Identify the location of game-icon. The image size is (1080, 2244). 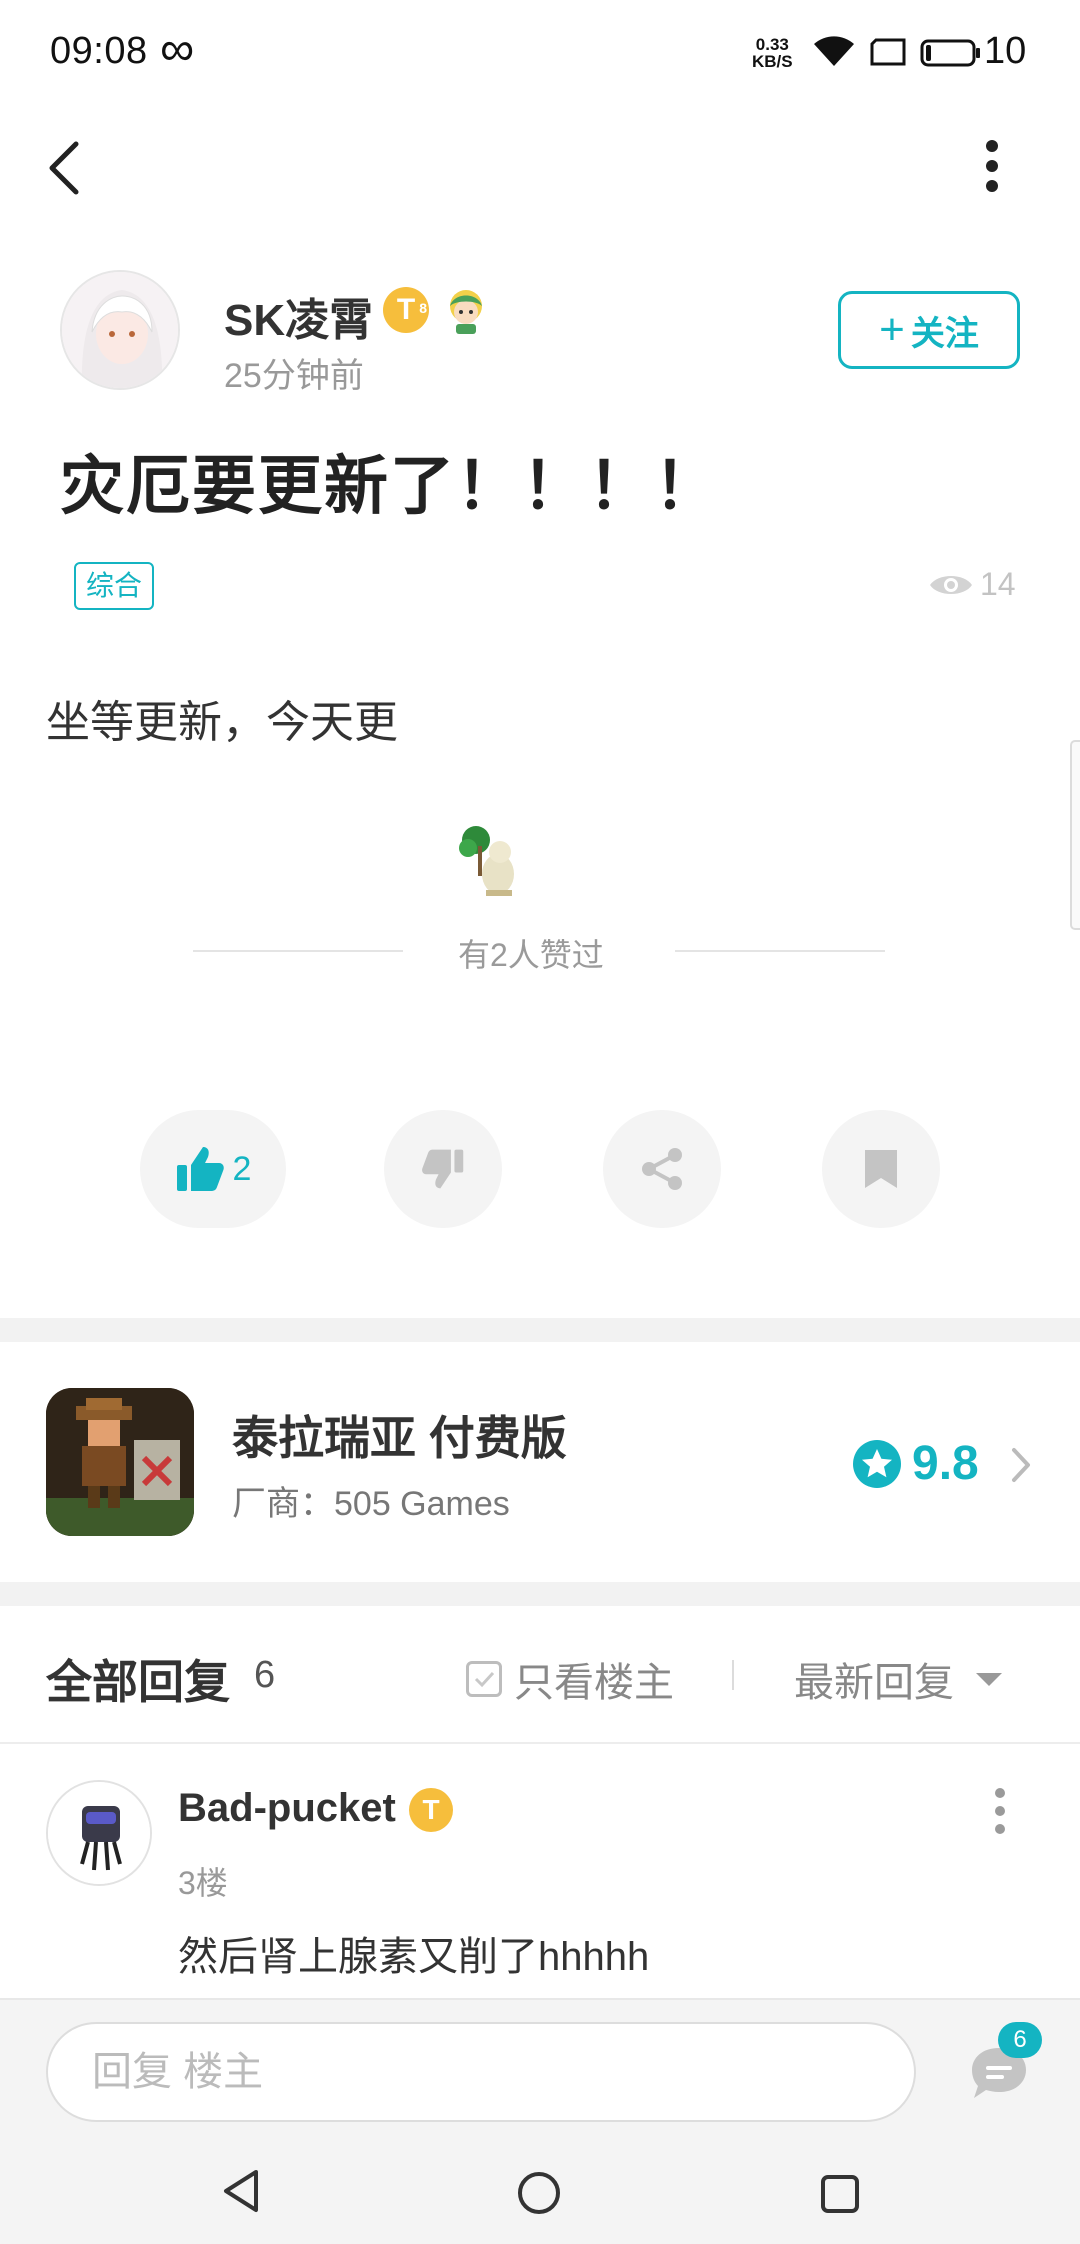
(120, 1462).